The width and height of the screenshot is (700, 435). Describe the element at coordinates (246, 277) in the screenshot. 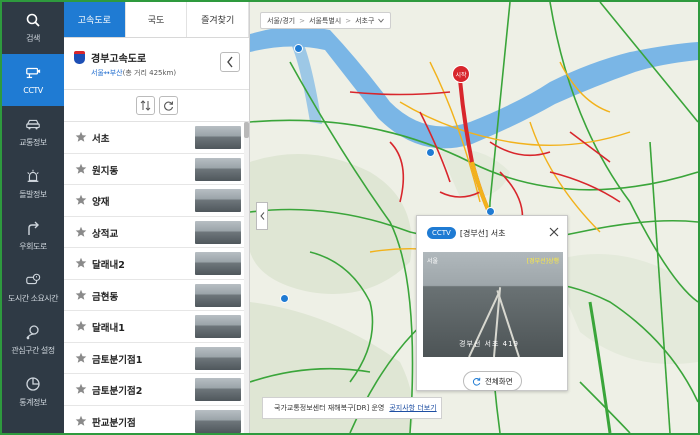

I see `list-scrollbar` at that location.